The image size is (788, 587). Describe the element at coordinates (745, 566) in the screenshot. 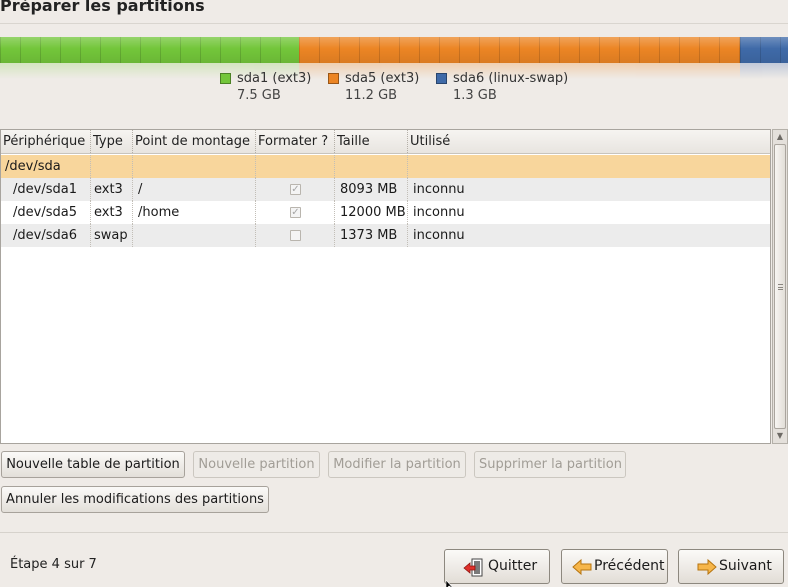

I see `next-label: Suivant` at that location.